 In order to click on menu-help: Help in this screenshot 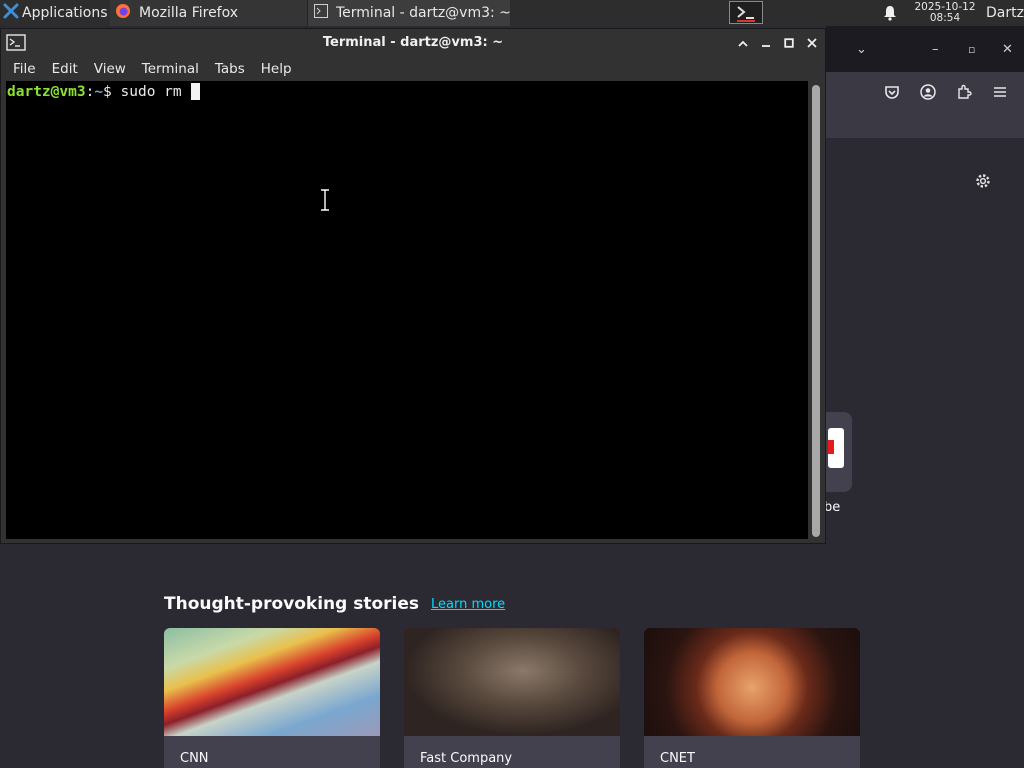, I will do `click(276, 69)`.